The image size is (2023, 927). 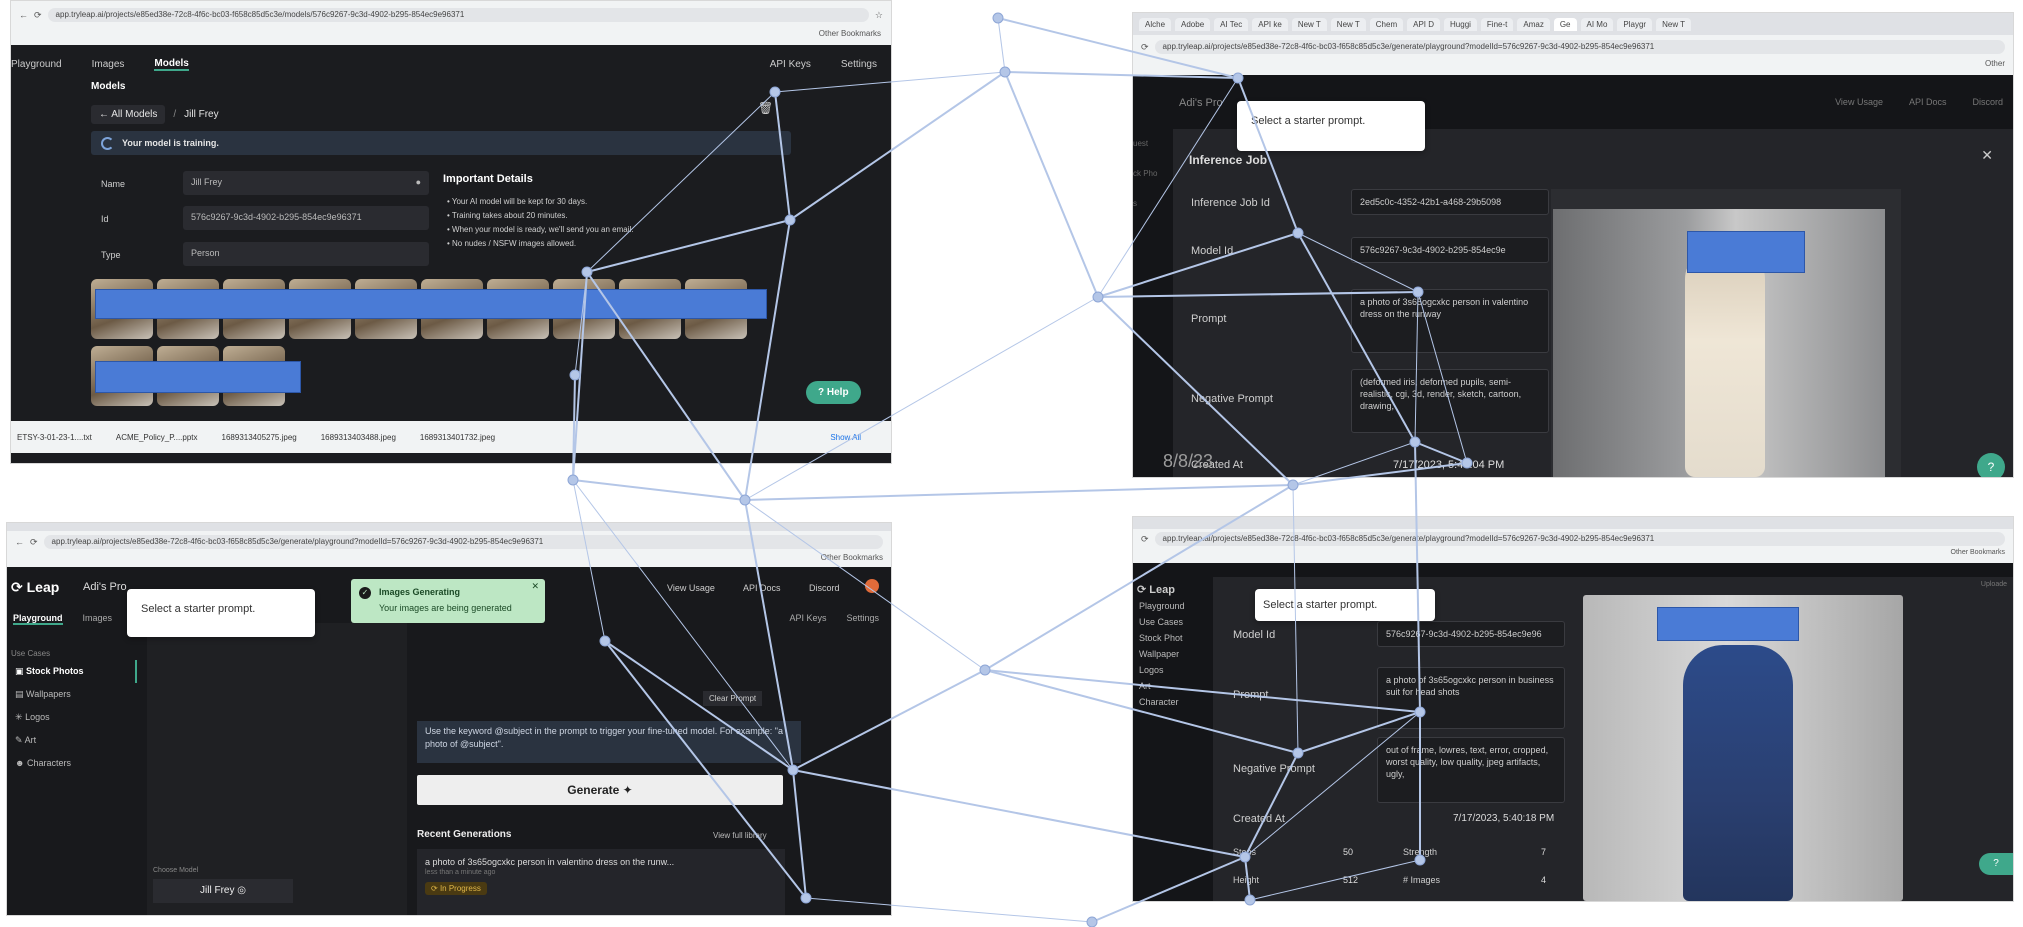 What do you see at coordinates (1635, 24) in the screenshot?
I see `browser-tab: Playgr` at bounding box center [1635, 24].